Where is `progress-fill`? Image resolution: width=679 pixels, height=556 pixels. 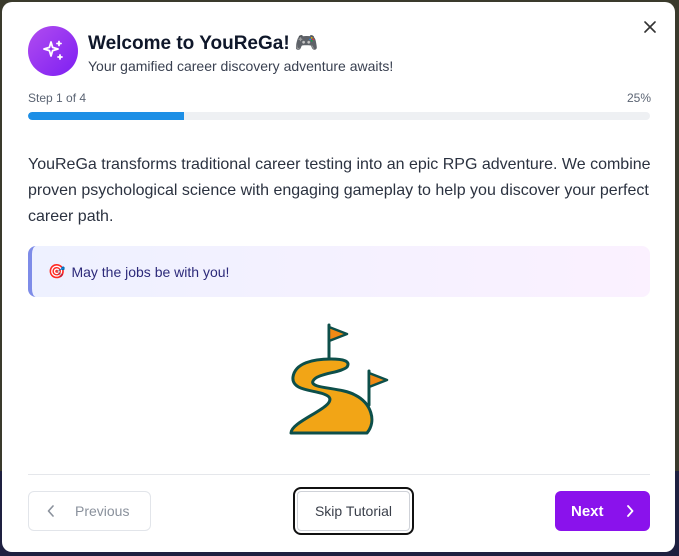
progress-fill is located at coordinates (106, 116).